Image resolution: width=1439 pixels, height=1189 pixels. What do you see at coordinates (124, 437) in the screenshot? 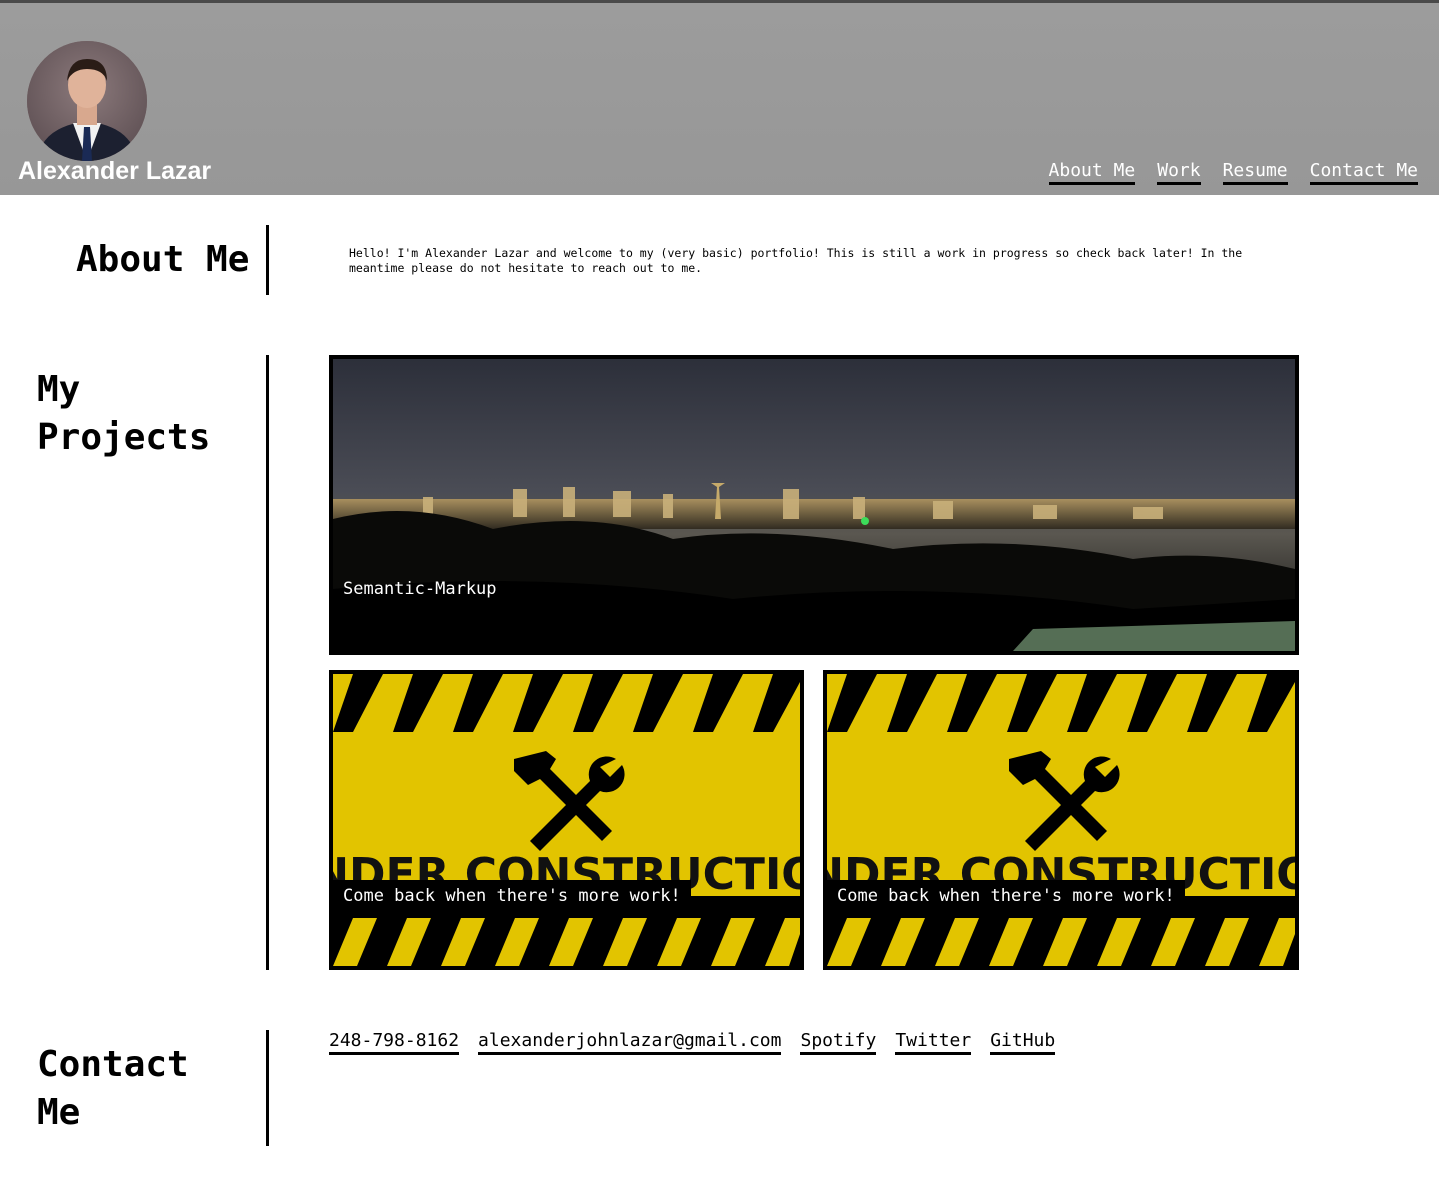
I see `projects-title-line2: Projects` at bounding box center [124, 437].